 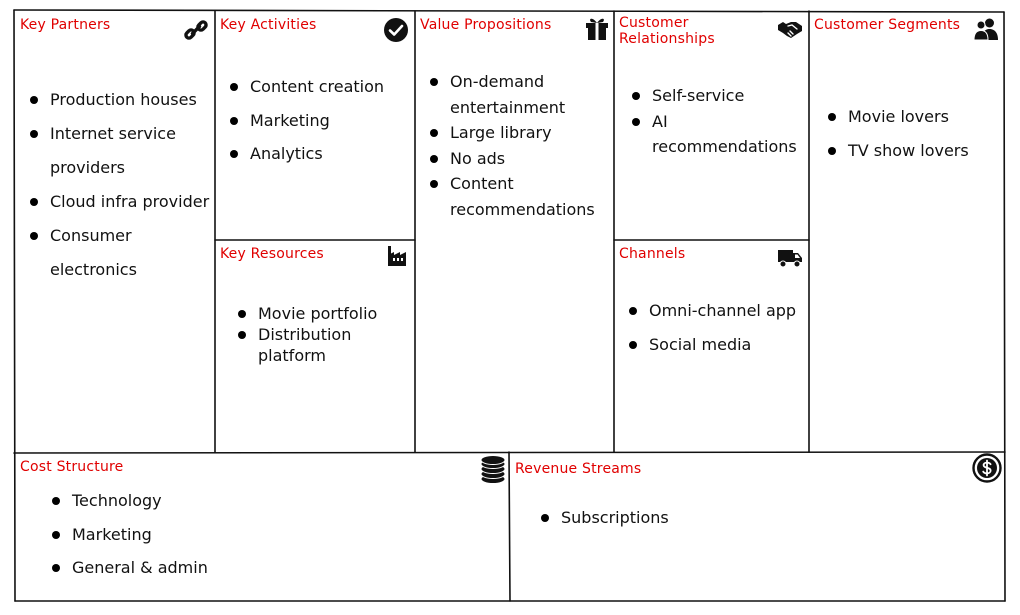 What do you see at coordinates (911, 151) in the screenshot?
I see `list-item: TV show lovers` at bounding box center [911, 151].